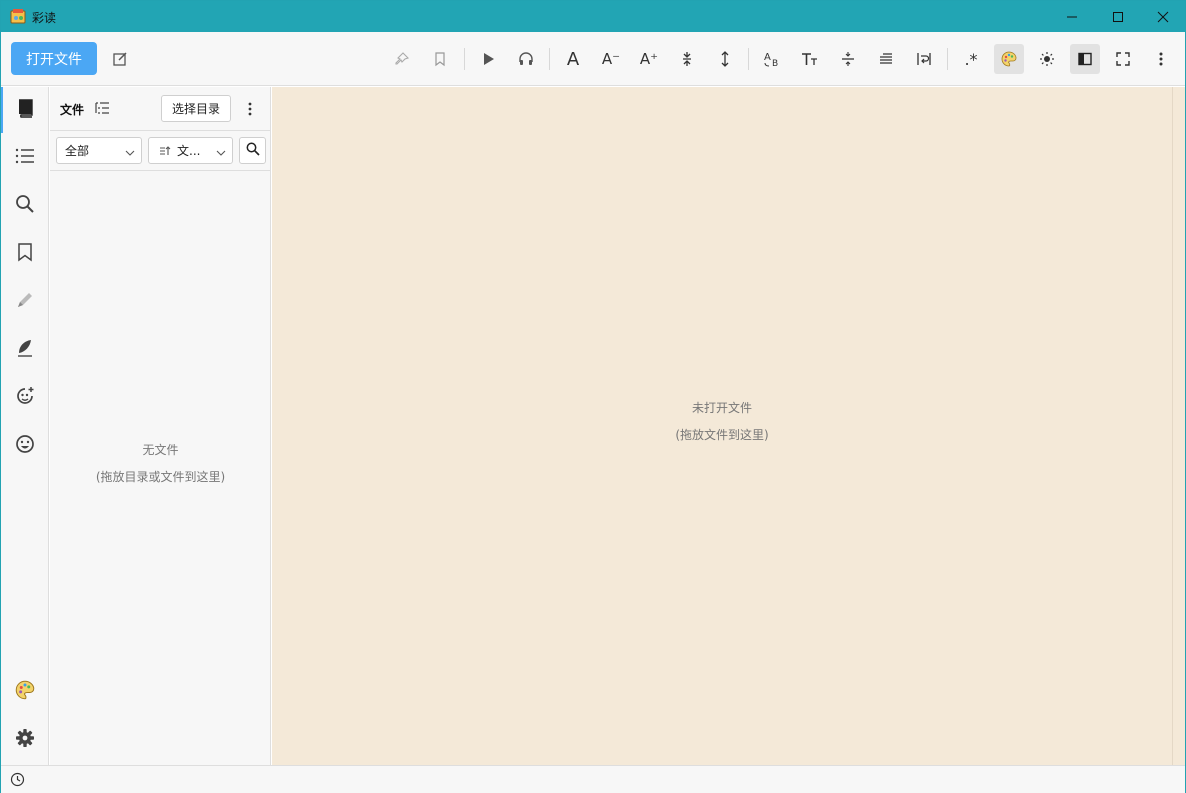 The width and height of the screenshot is (1186, 793). What do you see at coordinates (775, 63) in the screenshot?
I see `svg-text: B` at bounding box center [775, 63].